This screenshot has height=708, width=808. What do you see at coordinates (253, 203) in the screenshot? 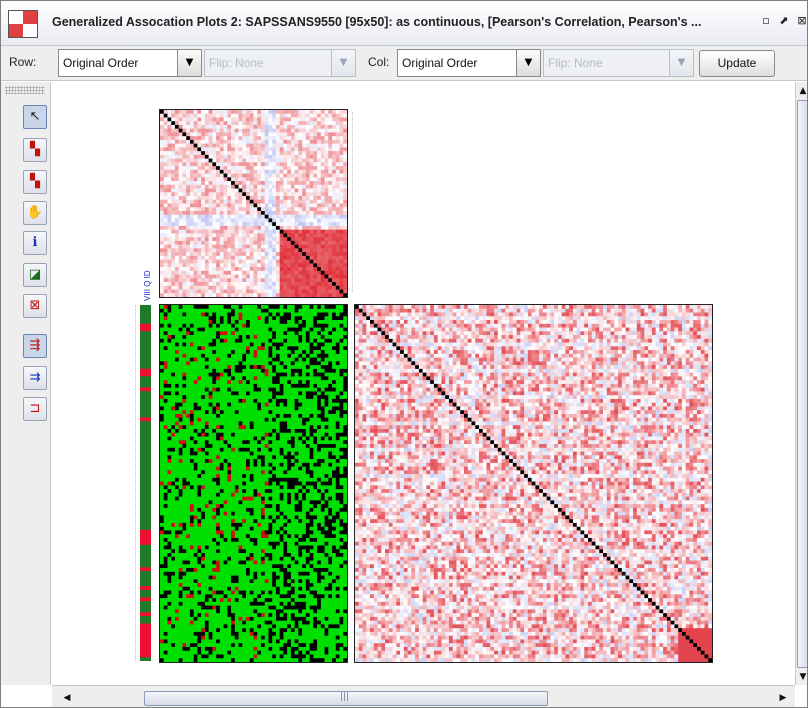
I see `column-proximity-matrix` at bounding box center [253, 203].